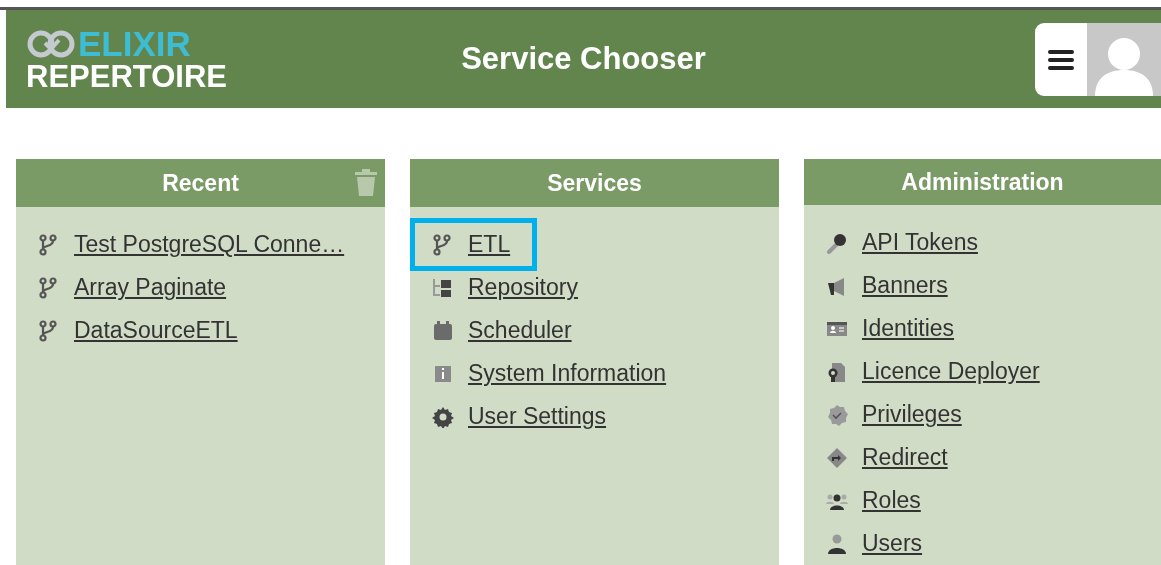 The image size is (1161, 565). I want to click on service-link: Privileges, so click(894, 414).